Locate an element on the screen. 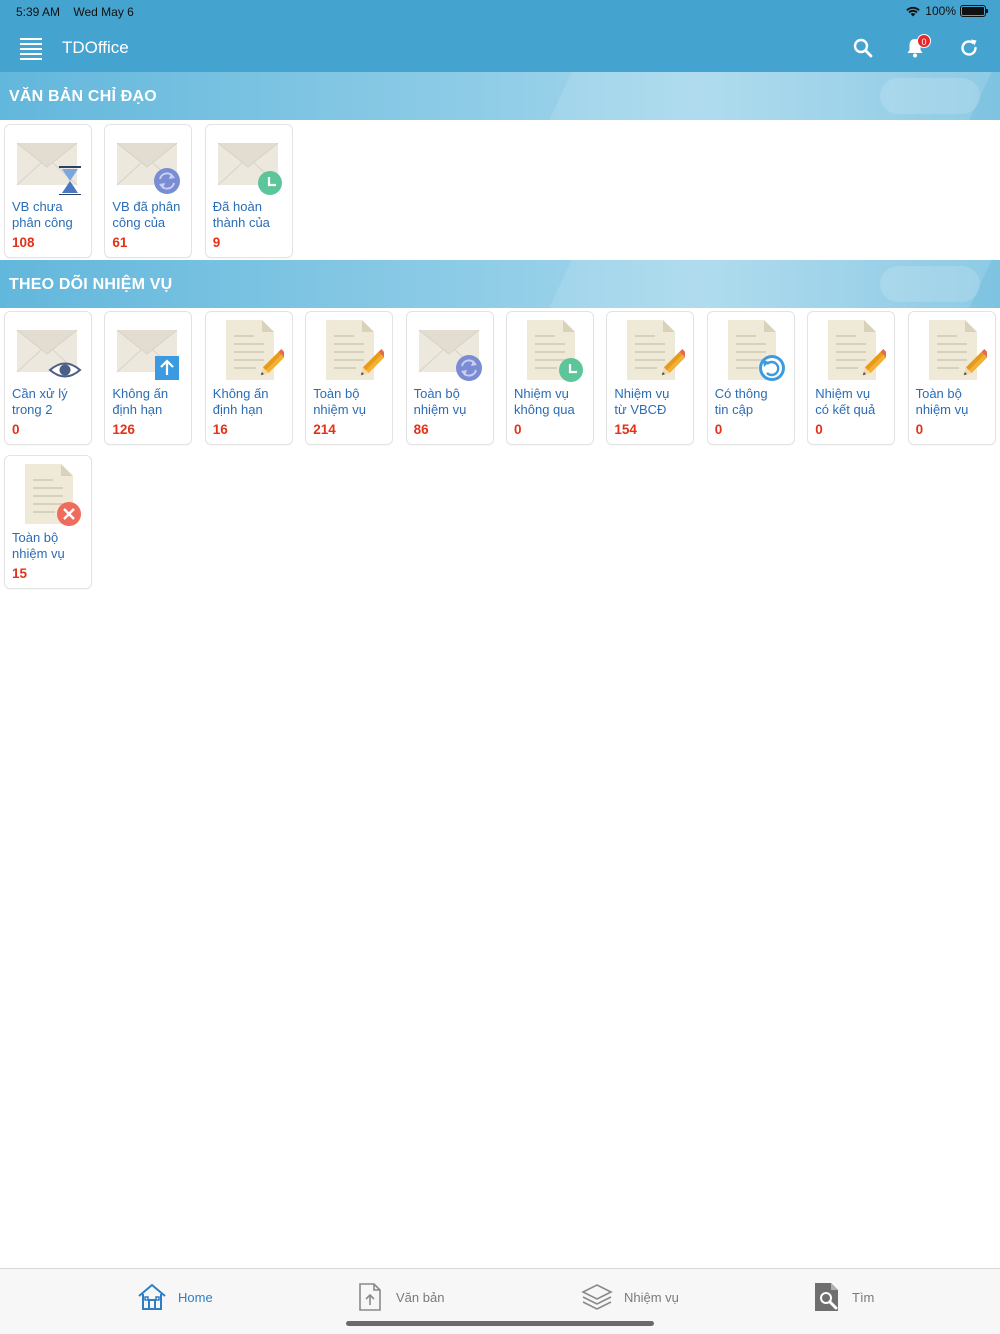 The height and width of the screenshot is (1334, 1000). tile-count: 61 is located at coordinates (120, 242).